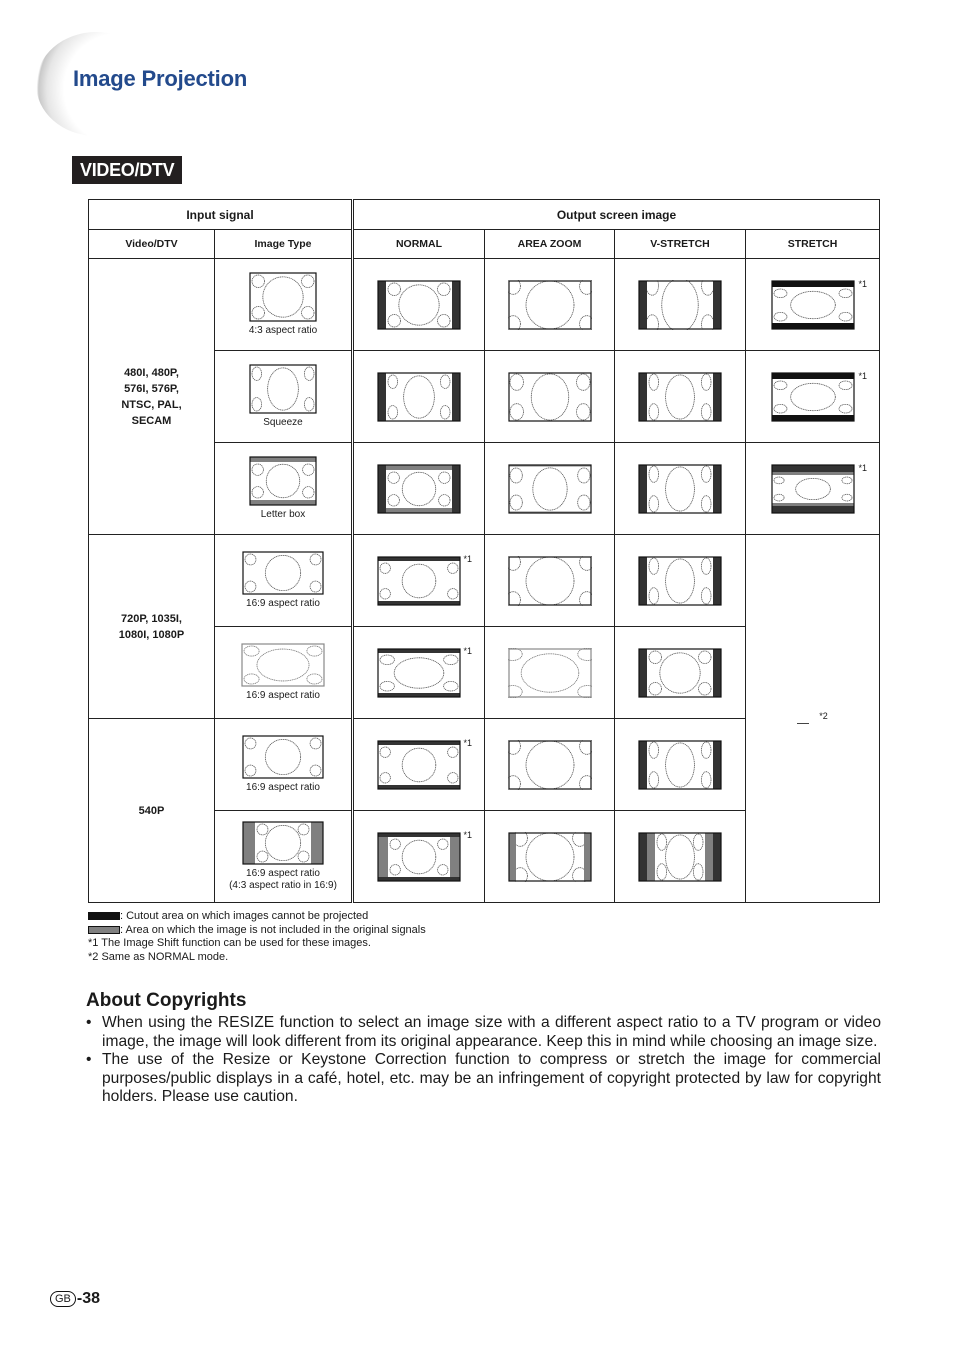 This screenshot has height=1346, width=954. I want to click on column-header-video-dtv: Video/DTV, so click(151, 244).